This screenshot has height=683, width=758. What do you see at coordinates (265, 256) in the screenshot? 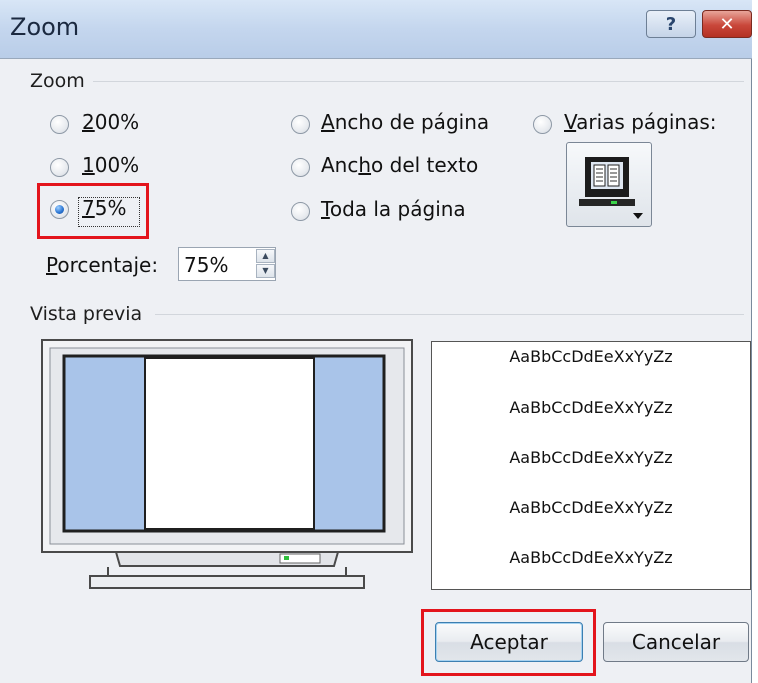
I see `spin-up-button: ▲` at bounding box center [265, 256].